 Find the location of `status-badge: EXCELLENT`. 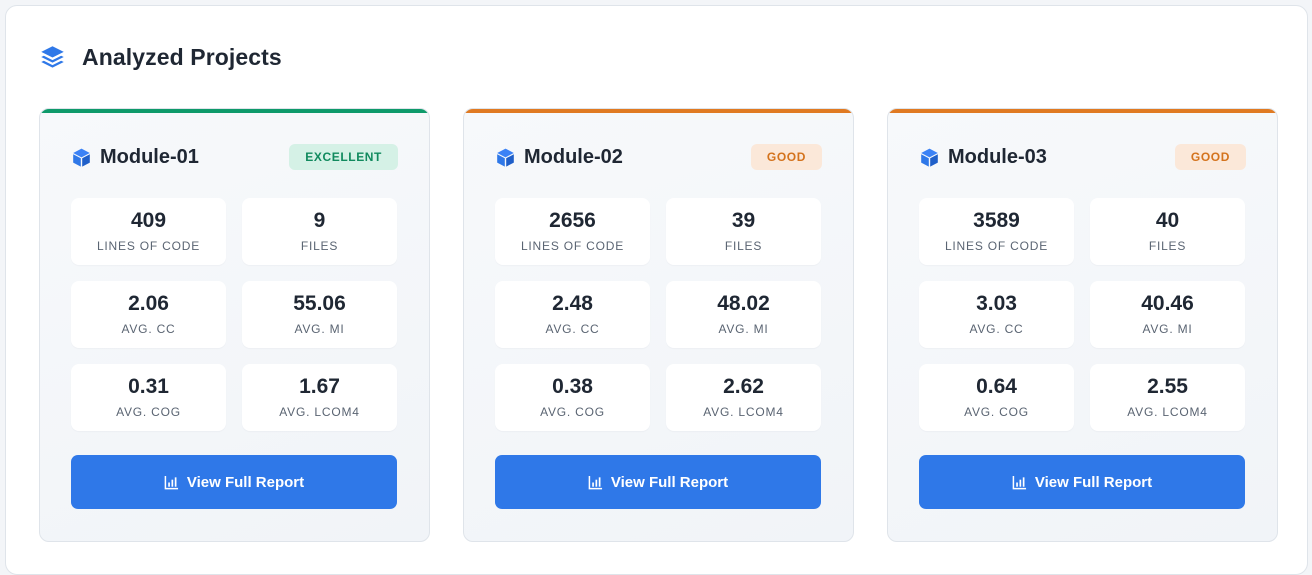

status-badge: EXCELLENT is located at coordinates (343, 157).